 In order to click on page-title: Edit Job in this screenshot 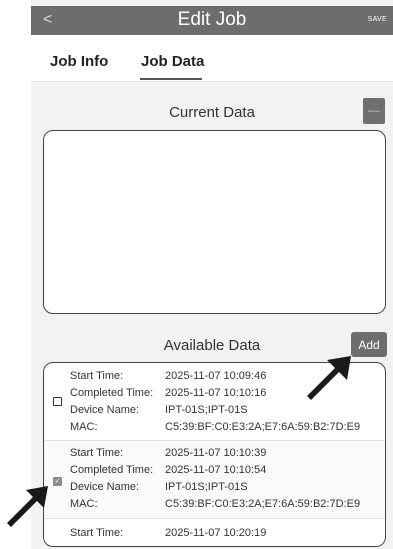, I will do `click(212, 19)`.